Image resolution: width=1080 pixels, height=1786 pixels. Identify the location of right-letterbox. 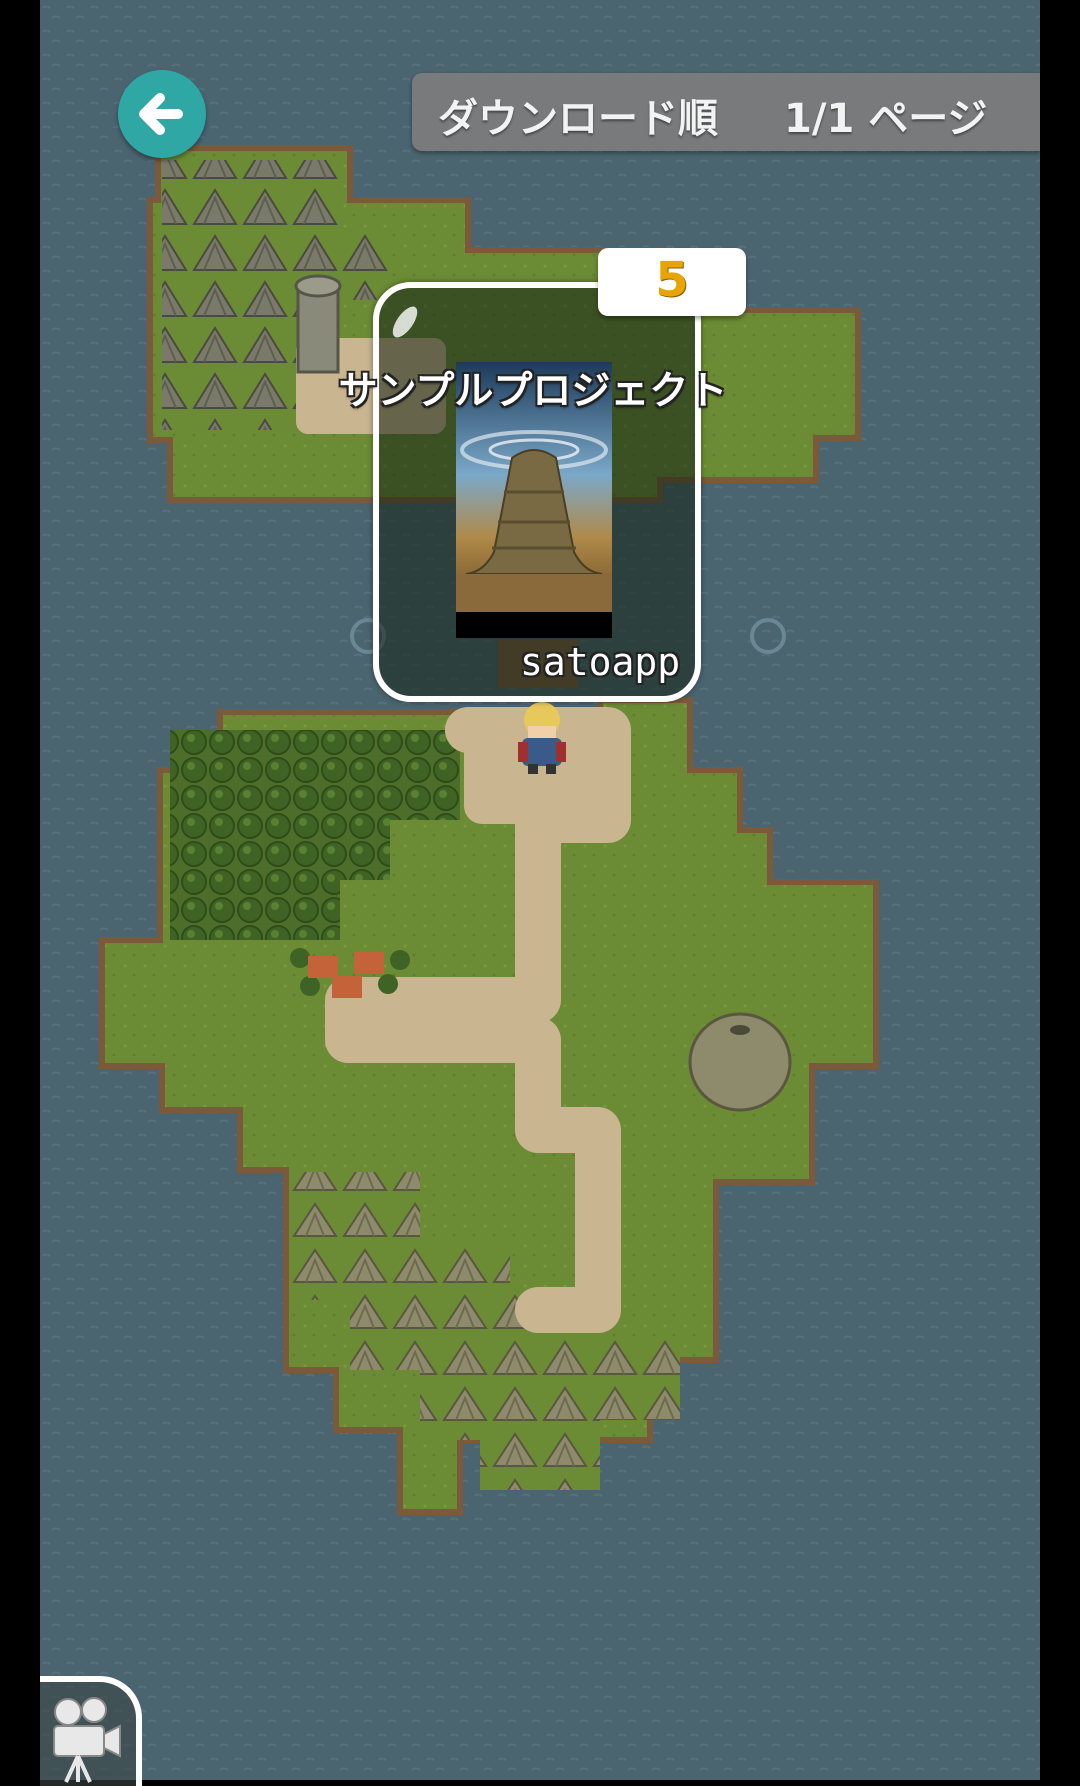
(1060, 890).